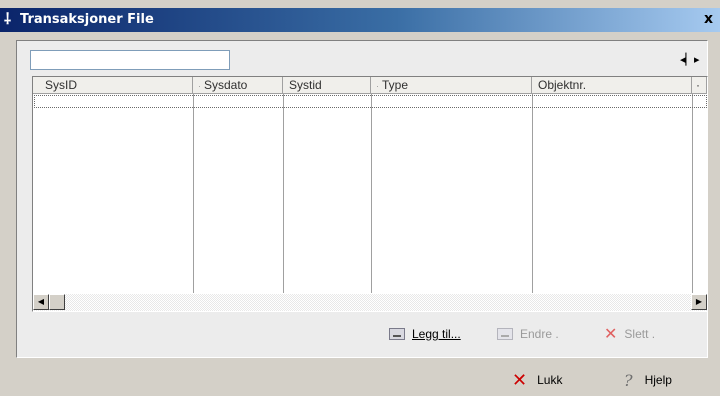  Describe the element at coordinates (370, 101) in the screenshot. I see `focused-row` at that location.